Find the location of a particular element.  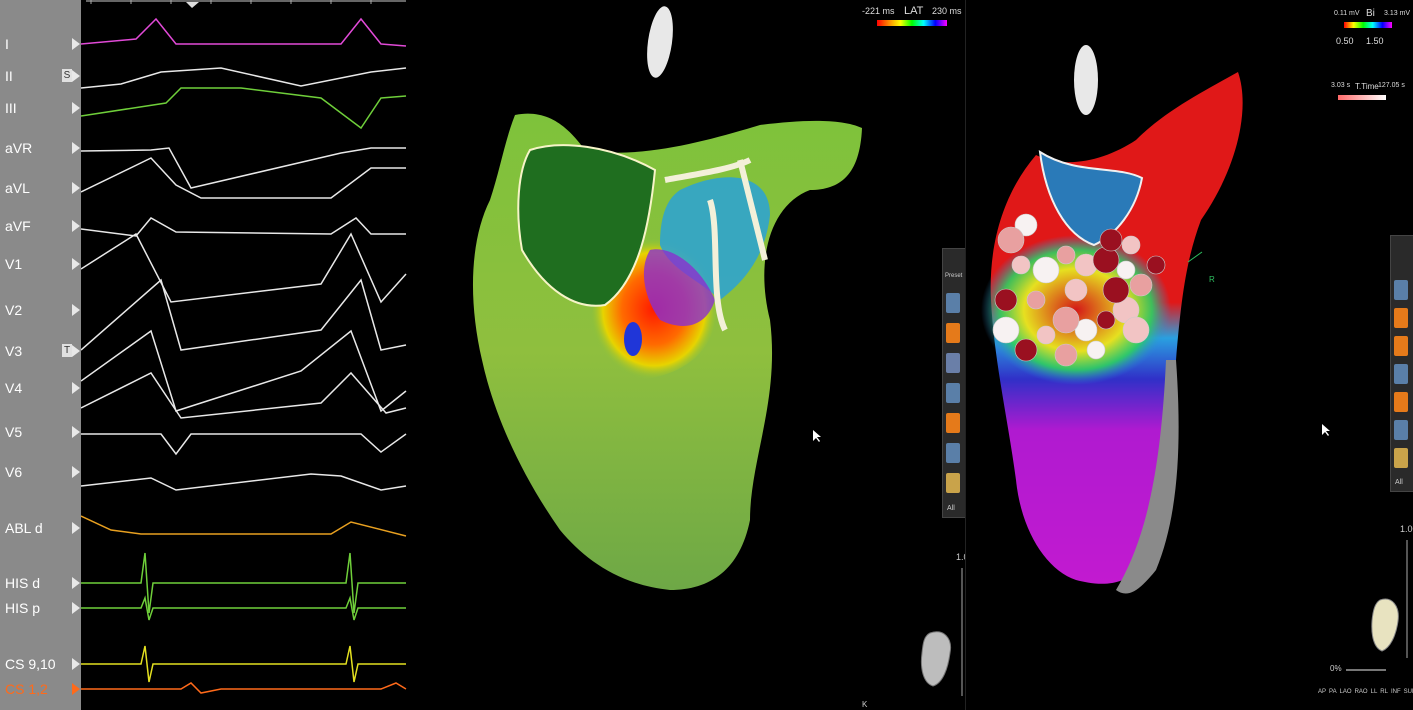

lead-label: HIS p is located at coordinates (22, 608).